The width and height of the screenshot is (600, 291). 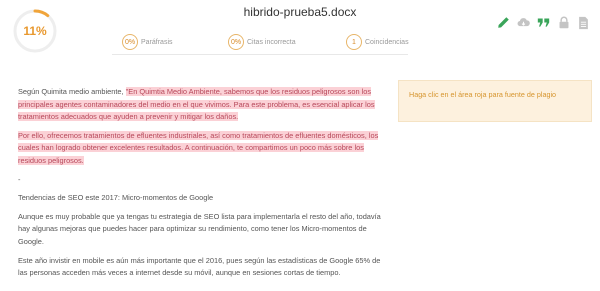 I want to click on stat-matches-value: 1, so click(x=354, y=42).